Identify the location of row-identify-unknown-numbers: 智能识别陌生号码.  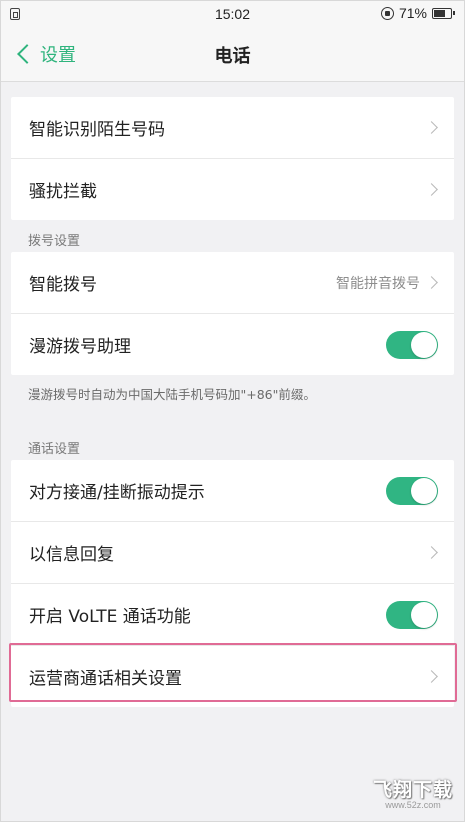
(232, 128).